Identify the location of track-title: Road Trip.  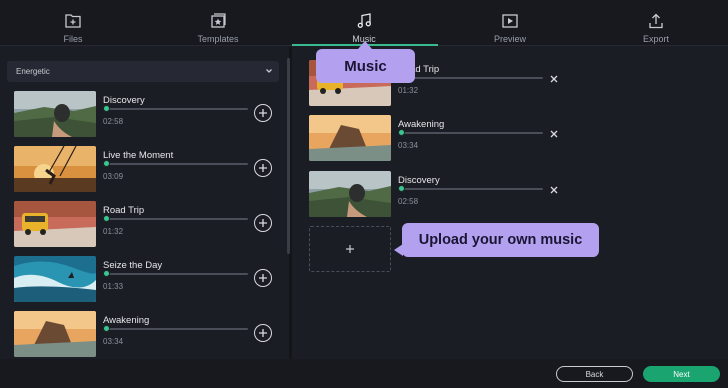
(124, 210).